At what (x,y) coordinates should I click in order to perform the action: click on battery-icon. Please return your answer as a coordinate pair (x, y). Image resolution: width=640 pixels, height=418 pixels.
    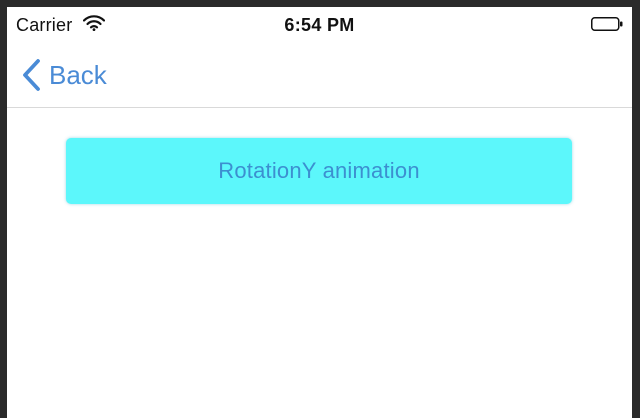
    Looking at the image, I should click on (607, 24).